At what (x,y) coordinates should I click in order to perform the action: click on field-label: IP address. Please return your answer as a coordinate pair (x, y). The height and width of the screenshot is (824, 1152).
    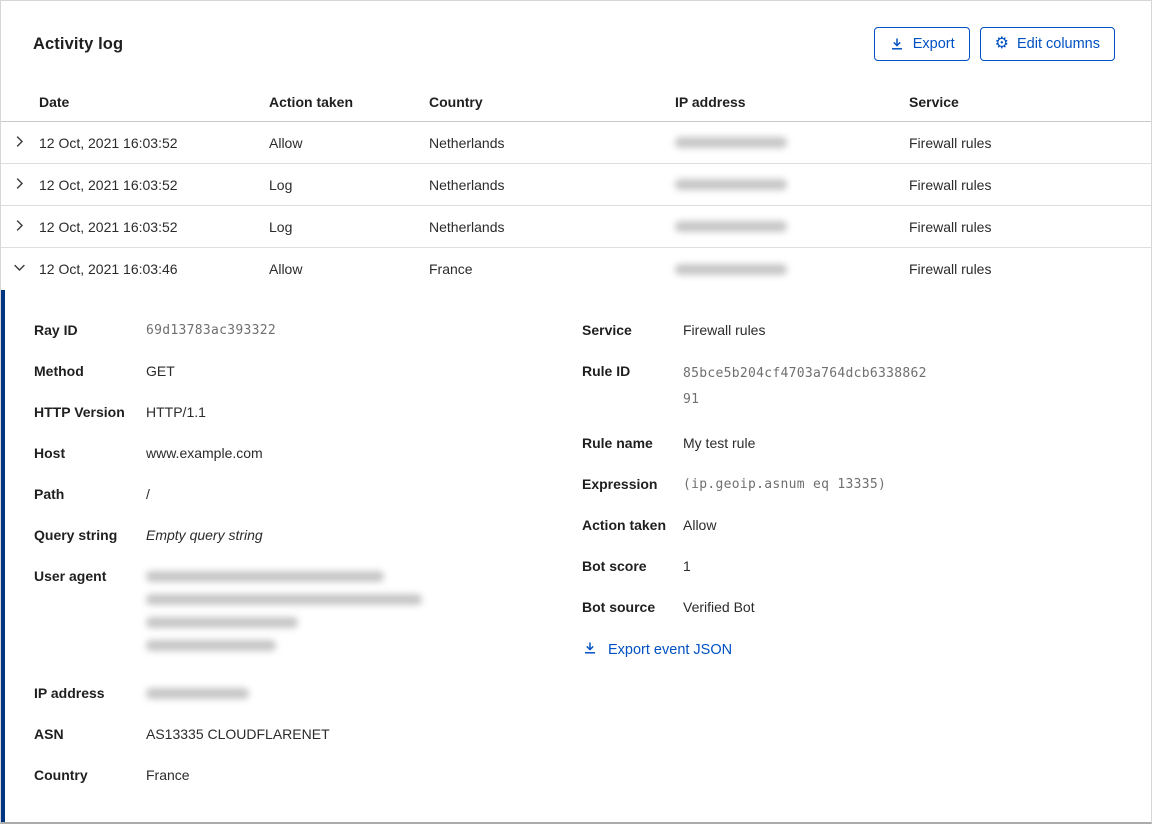
    Looking at the image, I should click on (69, 693).